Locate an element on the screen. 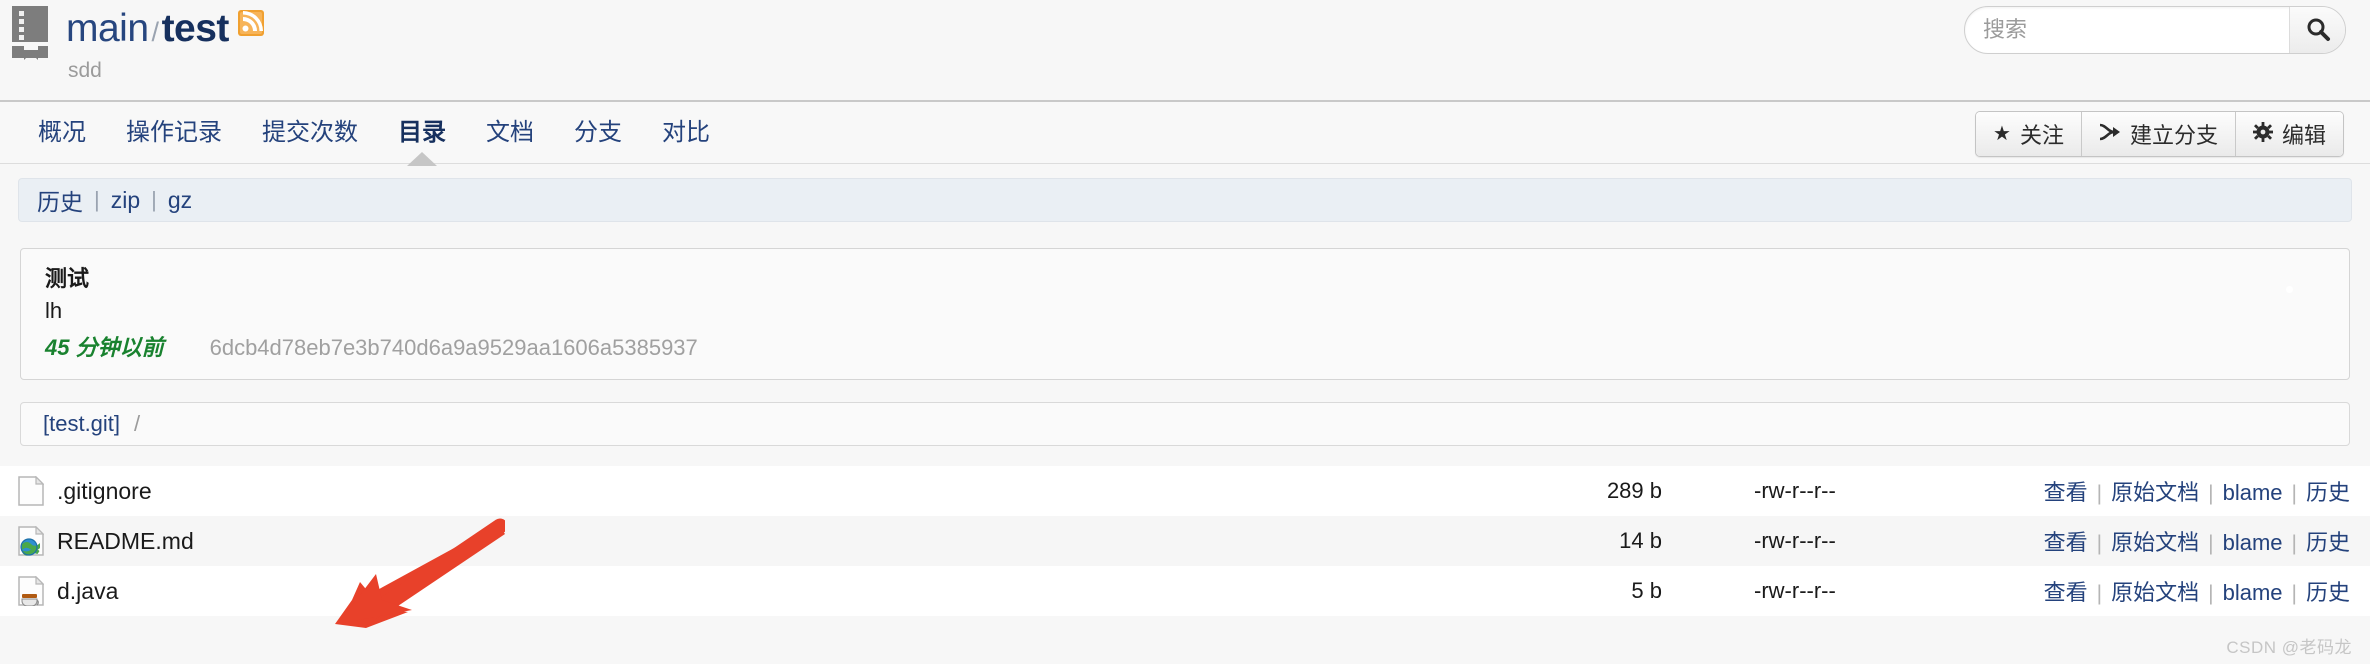 This screenshot has height=664, width=2370. breadcrumb-slash: / is located at coordinates (137, 423).